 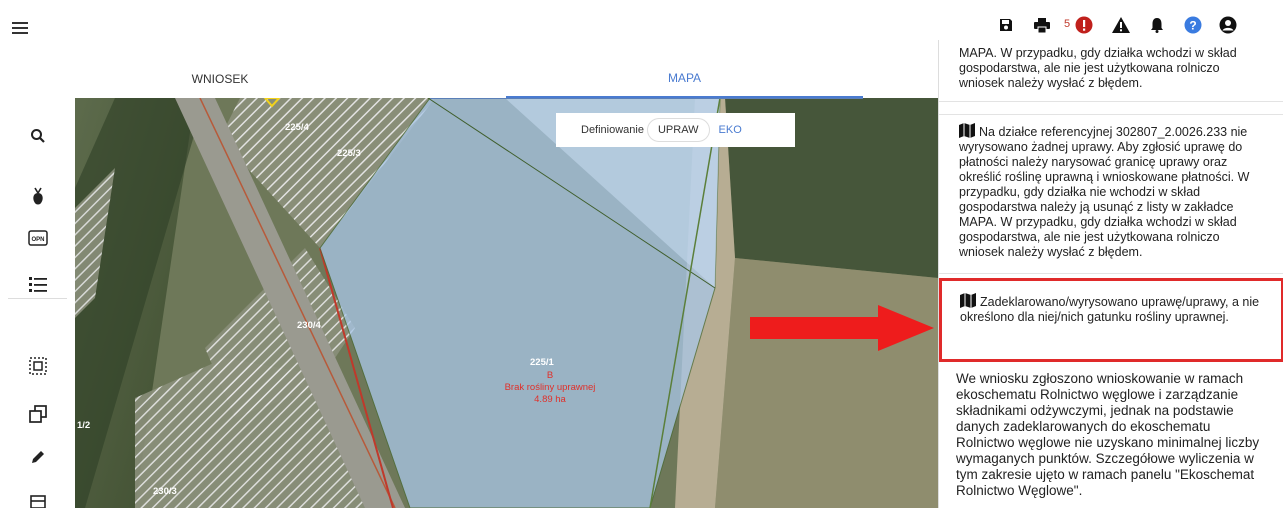 What do you see at coordinates (349, 153) in the screenshot?
I see `parcel-label: 225/3` at bounding box center [349, 153].